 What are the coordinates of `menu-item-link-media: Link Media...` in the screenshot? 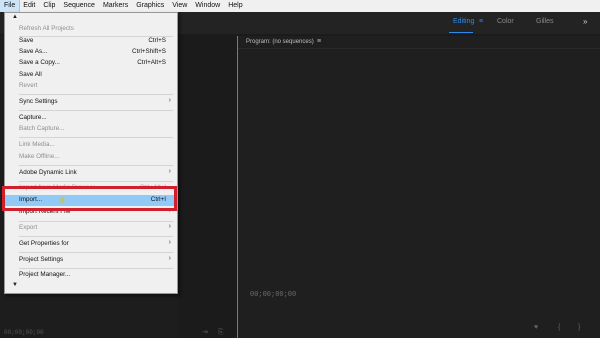 It's located at (91, 145).